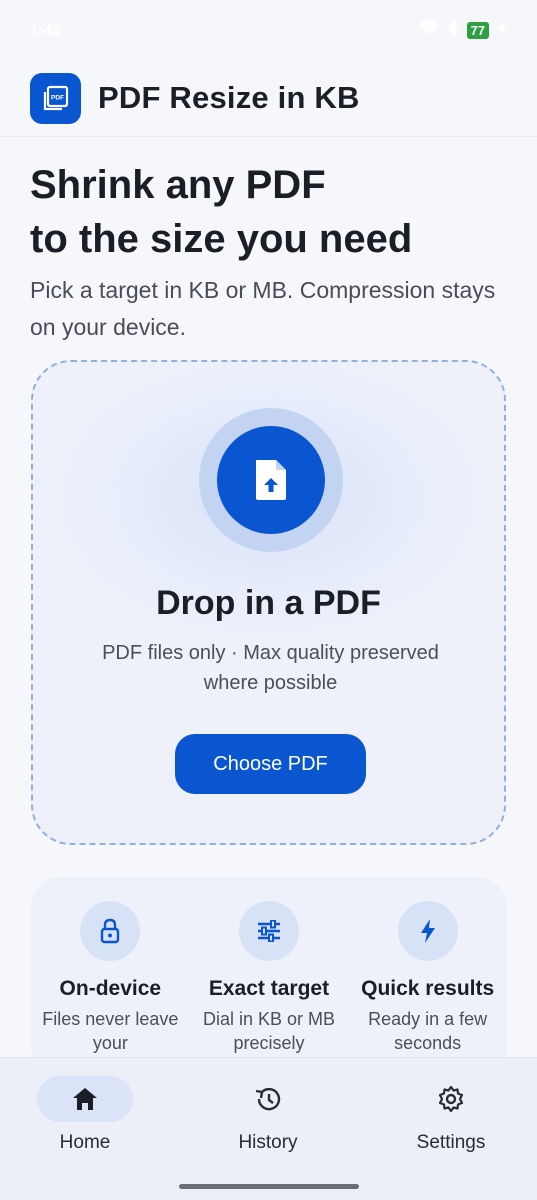 The height and width of the screenshot is (1200, 537). I want to click on battery-indicator: 77, so click(477, 30).